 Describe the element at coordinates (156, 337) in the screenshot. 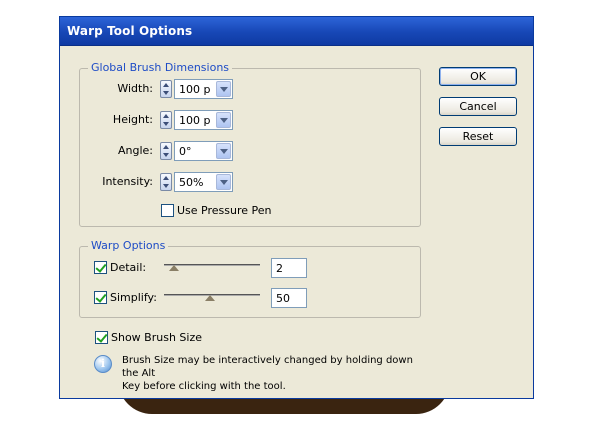

I see `show-brush-size-label: Show Brush Size` at that location.